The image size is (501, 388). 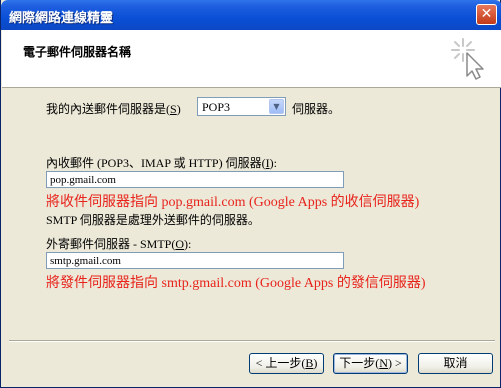 What do you see at coordinates (77, 52) in the screenshot?
I see `page-title: 電子郵件伺服器名稱` at bounding box center [77, 52].